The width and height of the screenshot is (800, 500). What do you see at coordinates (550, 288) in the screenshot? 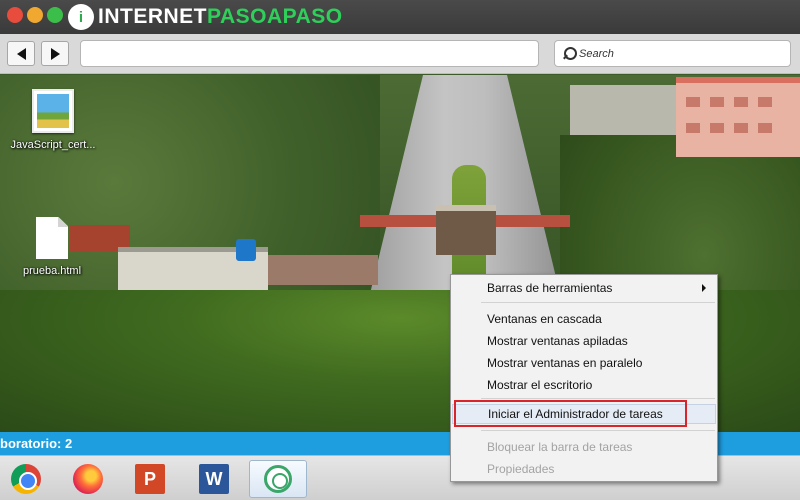
I see `menu-item-label: Barras de herramientas` at bounding box center [550, 288].